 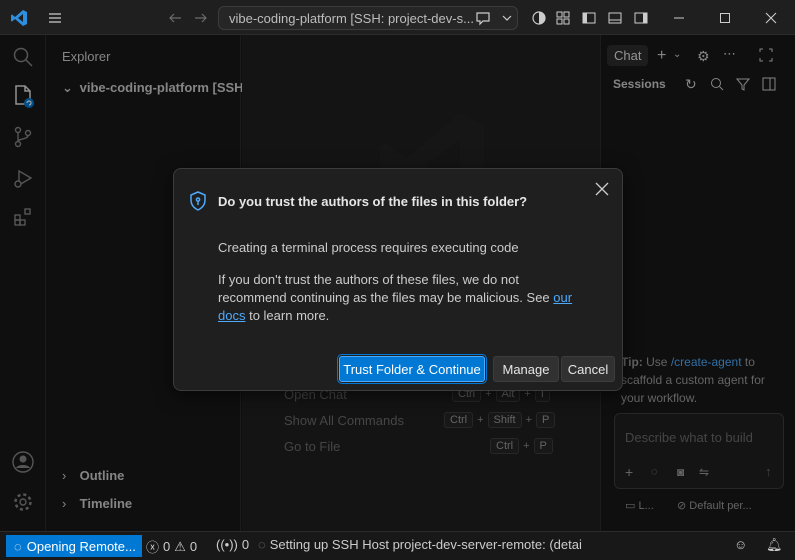 I want to click on error-count: 0, so click(x=167, y=546).